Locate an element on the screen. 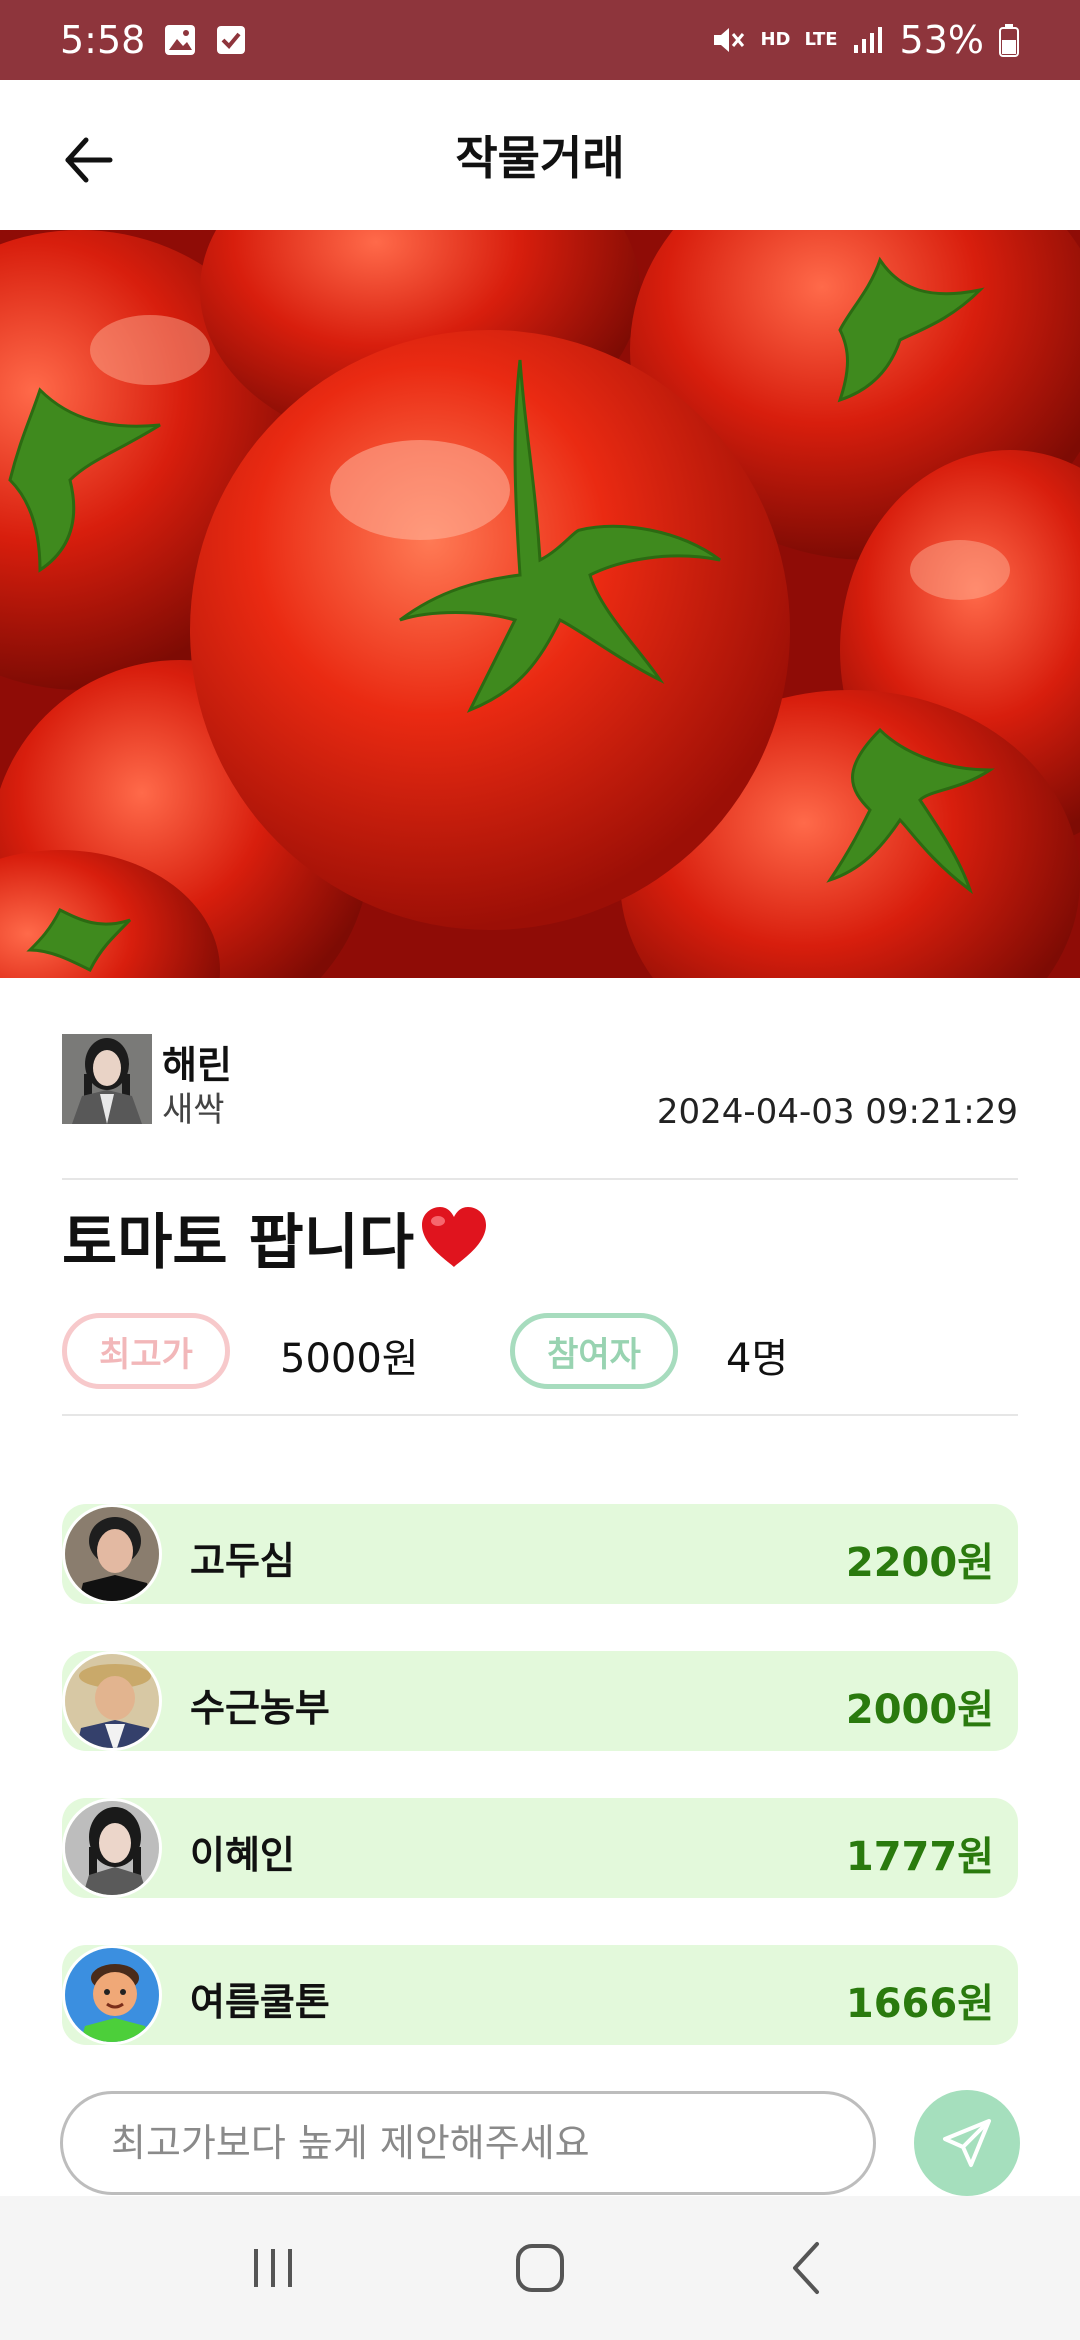 This screenshot has width=1080, height=2340. status-bar: 5:58 HD LTE 53% is located at coordinates (540, 40).